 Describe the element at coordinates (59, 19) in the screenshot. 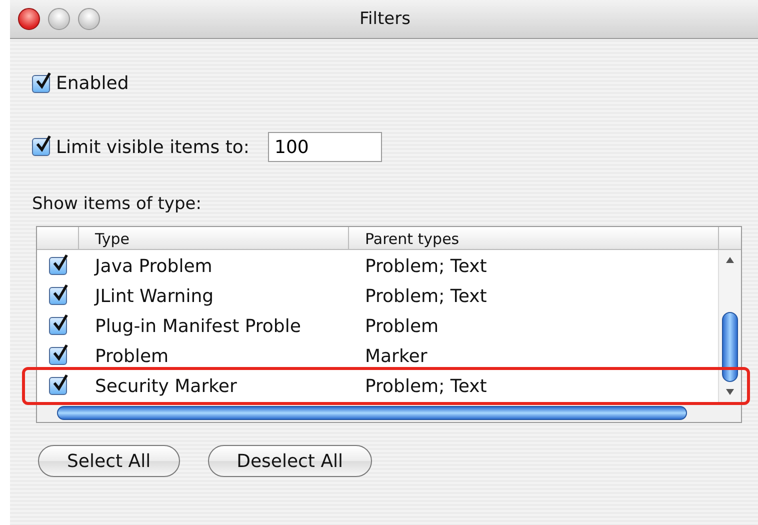

I see `minimize-button` at that location.